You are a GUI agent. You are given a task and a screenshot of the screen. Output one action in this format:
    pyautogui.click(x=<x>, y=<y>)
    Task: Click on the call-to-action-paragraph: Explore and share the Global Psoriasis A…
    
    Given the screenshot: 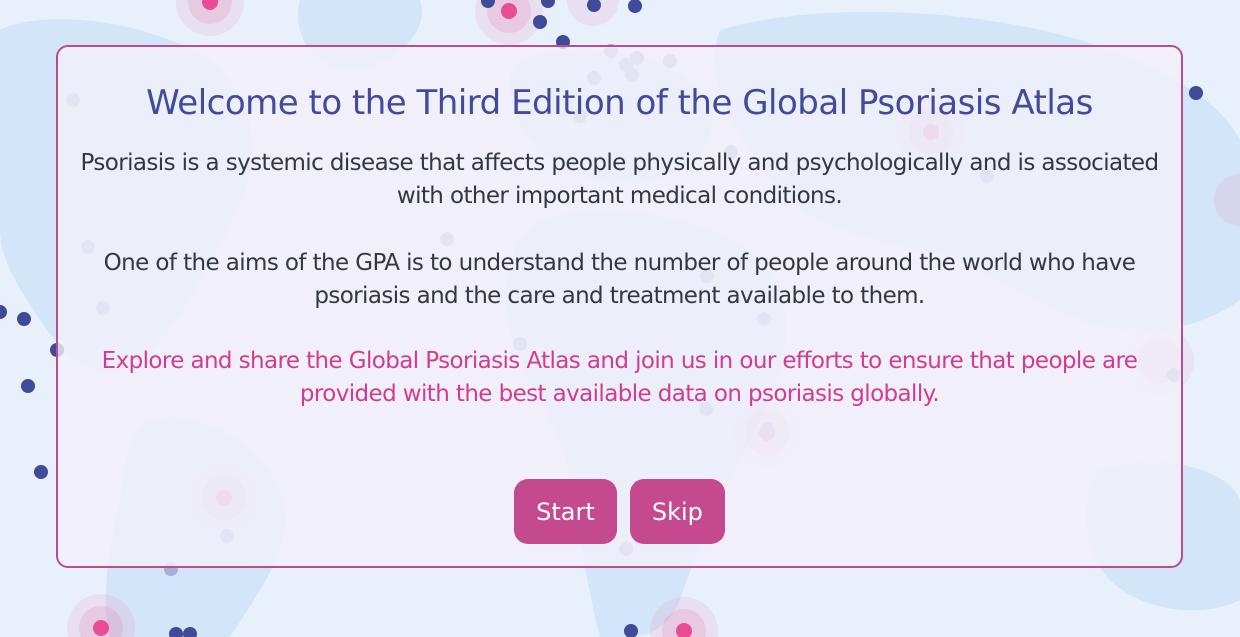 What is the action you would take?
    pyautogui.click(x=619, y=377)
    